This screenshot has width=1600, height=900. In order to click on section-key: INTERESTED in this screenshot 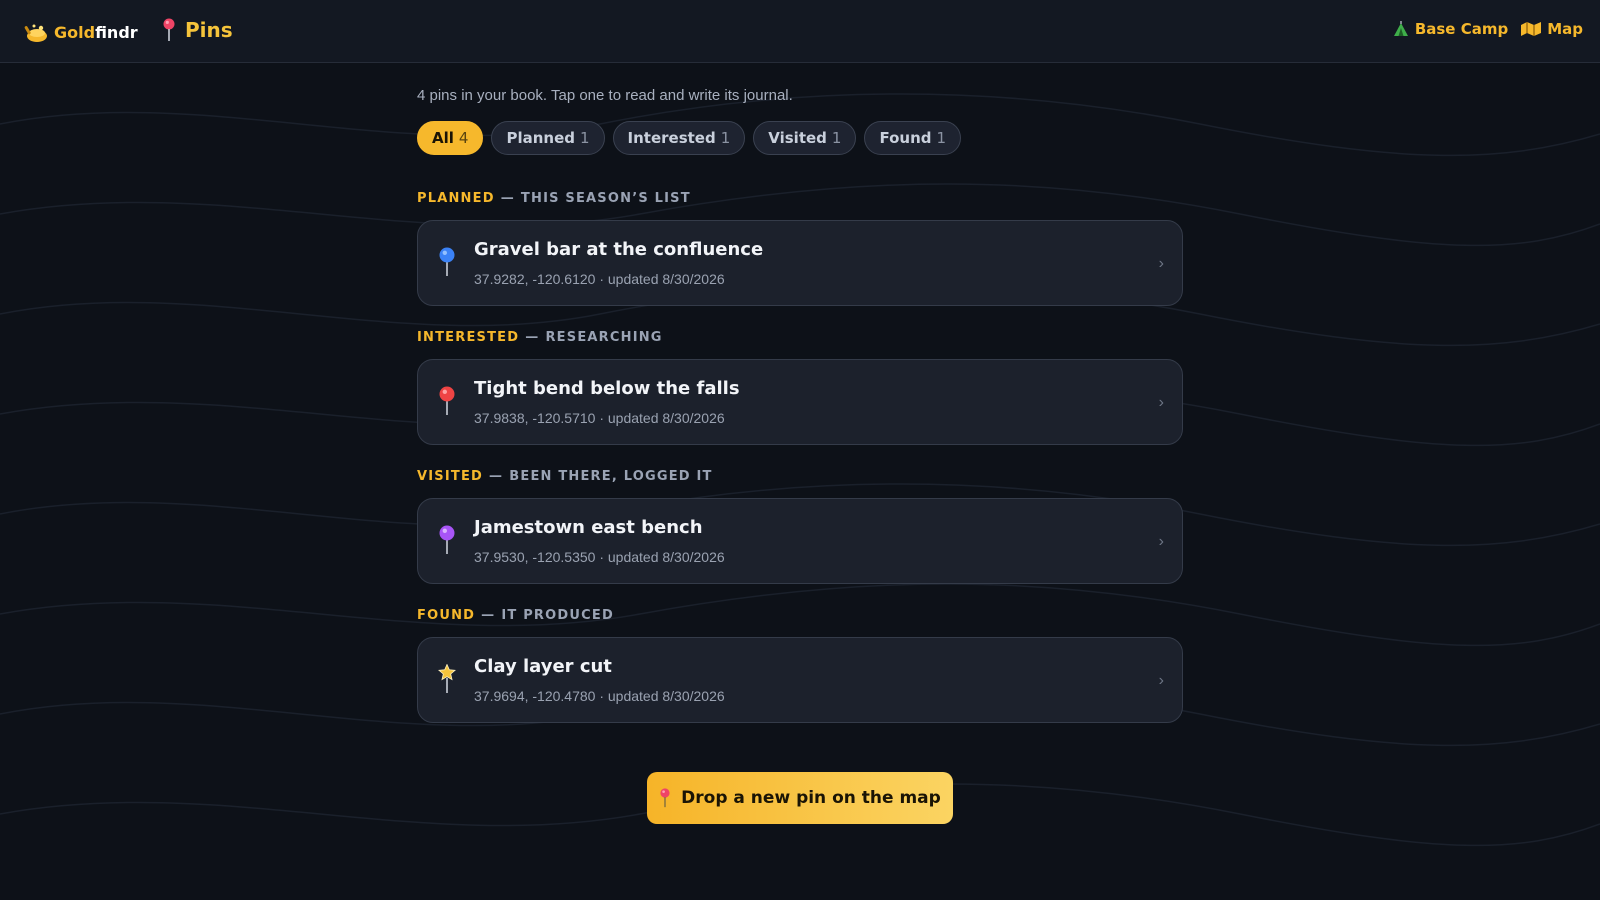, I will do `click(468, 337)`.